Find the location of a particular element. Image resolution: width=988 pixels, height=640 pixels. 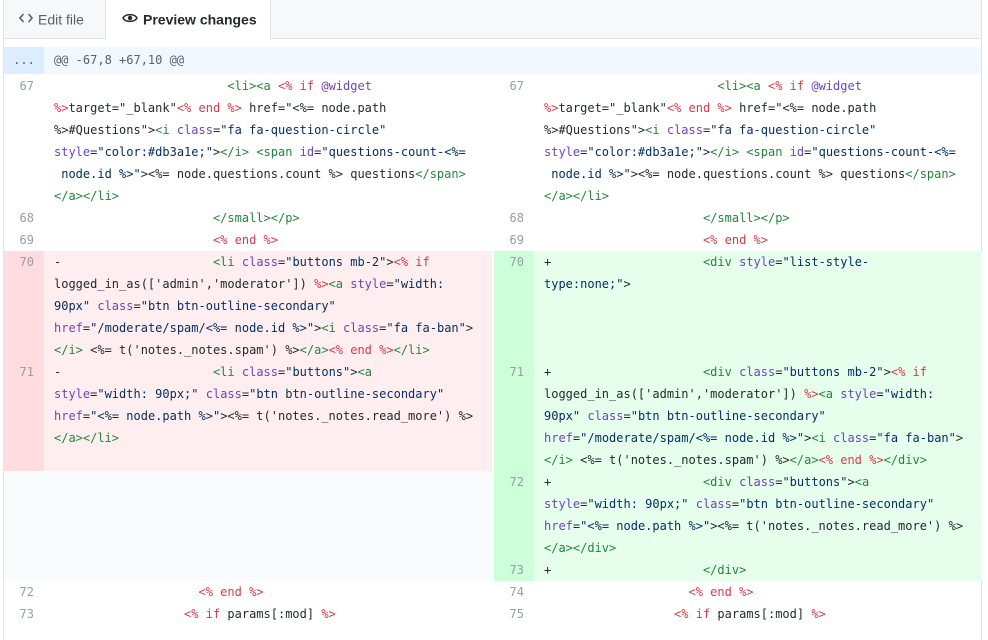

empty-row is located at coordinates (248, 526).